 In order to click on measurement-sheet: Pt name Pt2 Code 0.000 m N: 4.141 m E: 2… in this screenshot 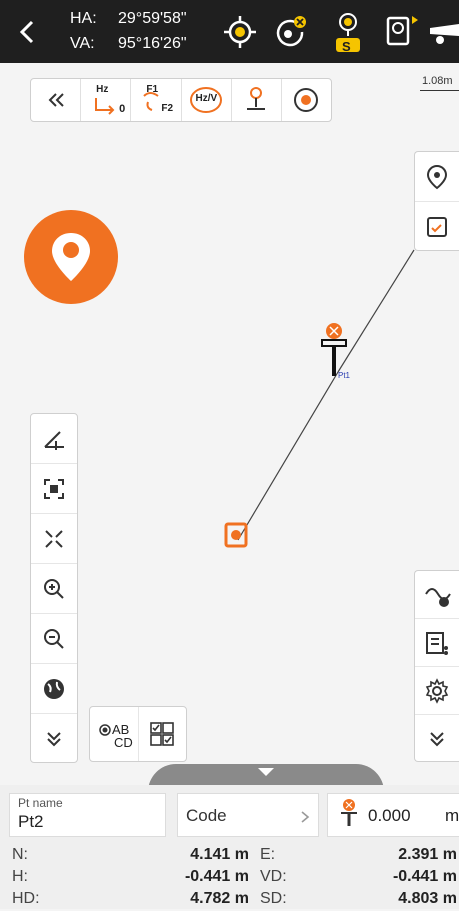, I will do `click(229, 847)`.